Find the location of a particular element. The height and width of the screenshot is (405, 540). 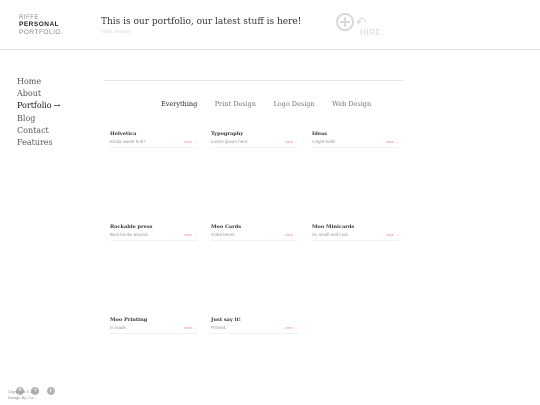

portfolio-item-title: Ideas is located at coordinates (320, 134).